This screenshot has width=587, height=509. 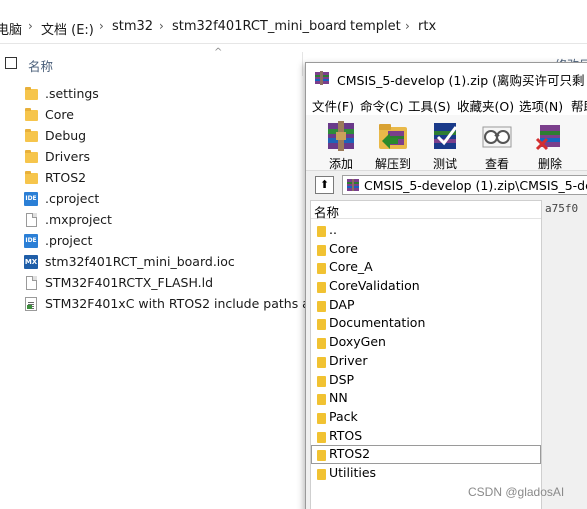 What do you see at coordinates (426, 454) in the screenshot?
I see `list-item-selected: RTOS2` at bounding box center [426, 454].